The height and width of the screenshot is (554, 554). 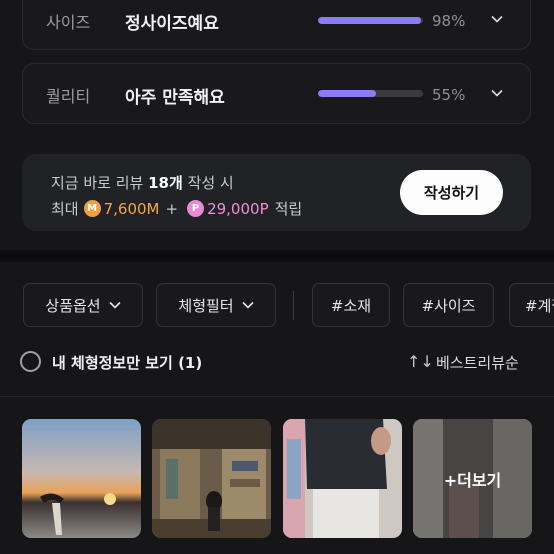 What do you see at coordinates (92, 208) in the screenshot?
I see `mileage-coin-icon: M` at bounding box center [92, 208].